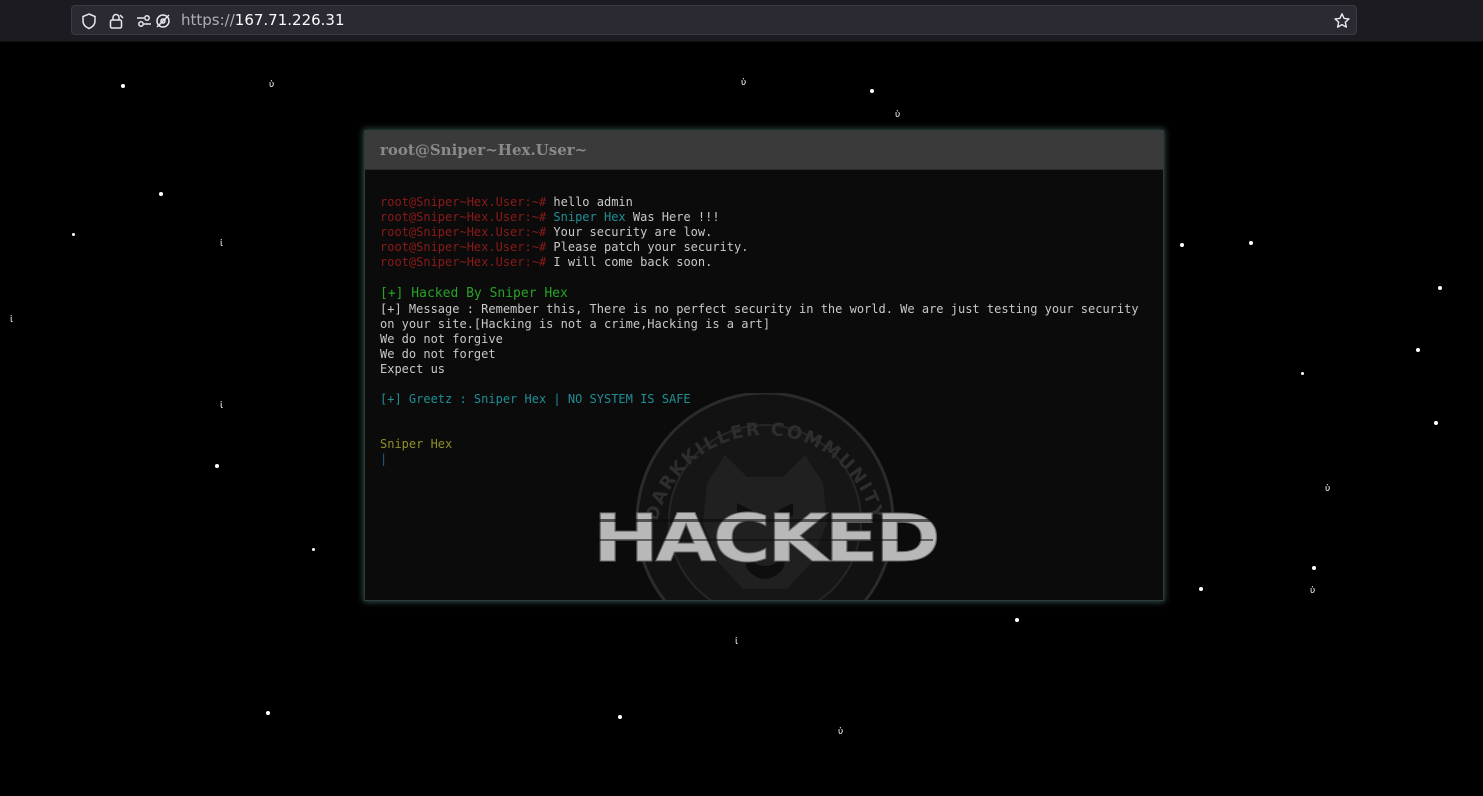  What do you see at coordinates (764, 202) in the screenshot?
I see `terminal-line: root@Sniper~Hex.User:~# hello admin` at bounding box center [764, 202].